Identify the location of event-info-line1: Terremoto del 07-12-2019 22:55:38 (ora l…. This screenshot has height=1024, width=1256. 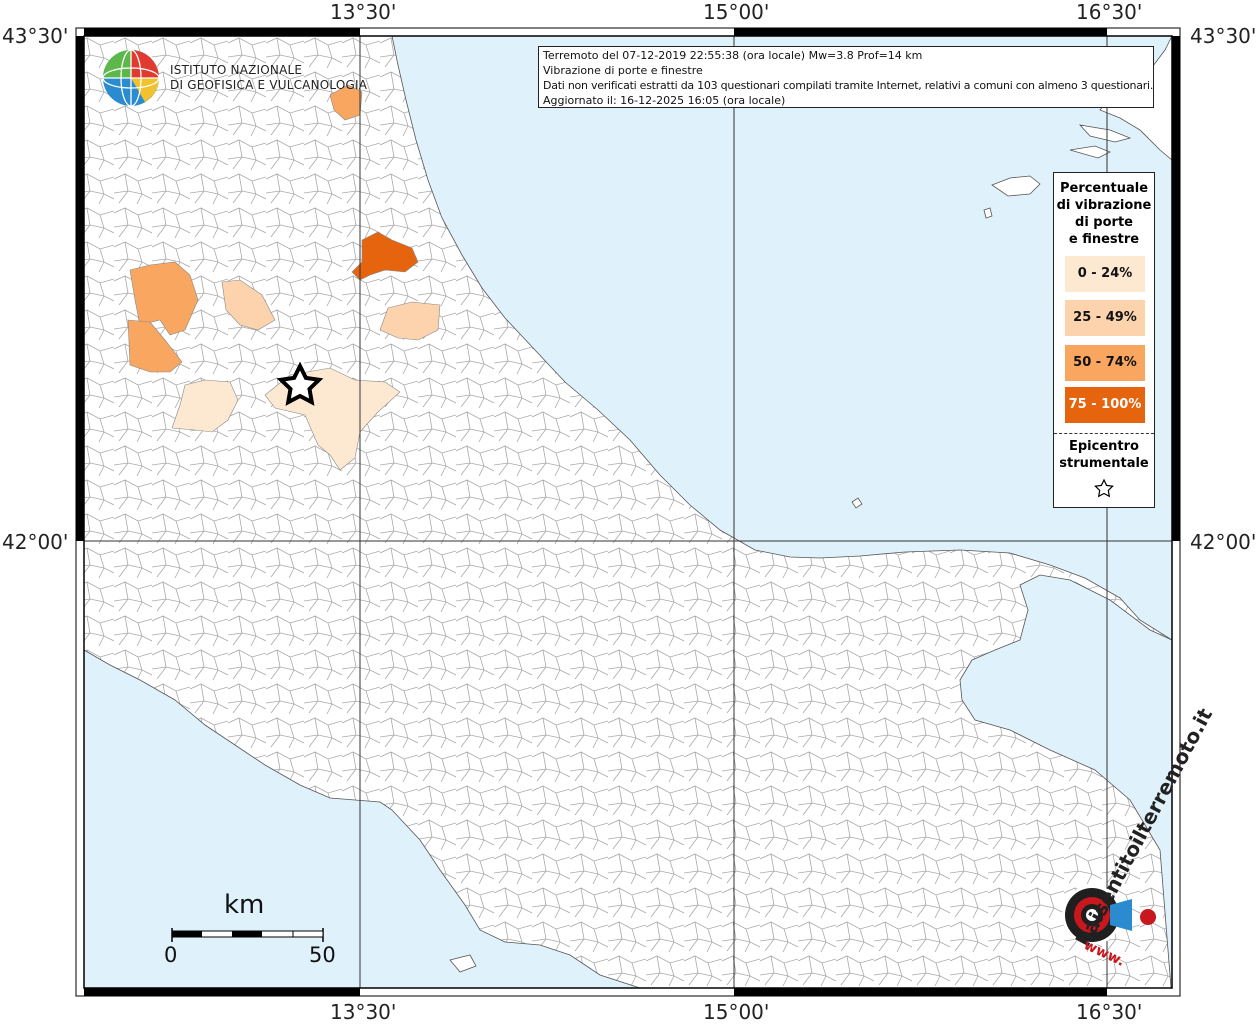
(733, 55).